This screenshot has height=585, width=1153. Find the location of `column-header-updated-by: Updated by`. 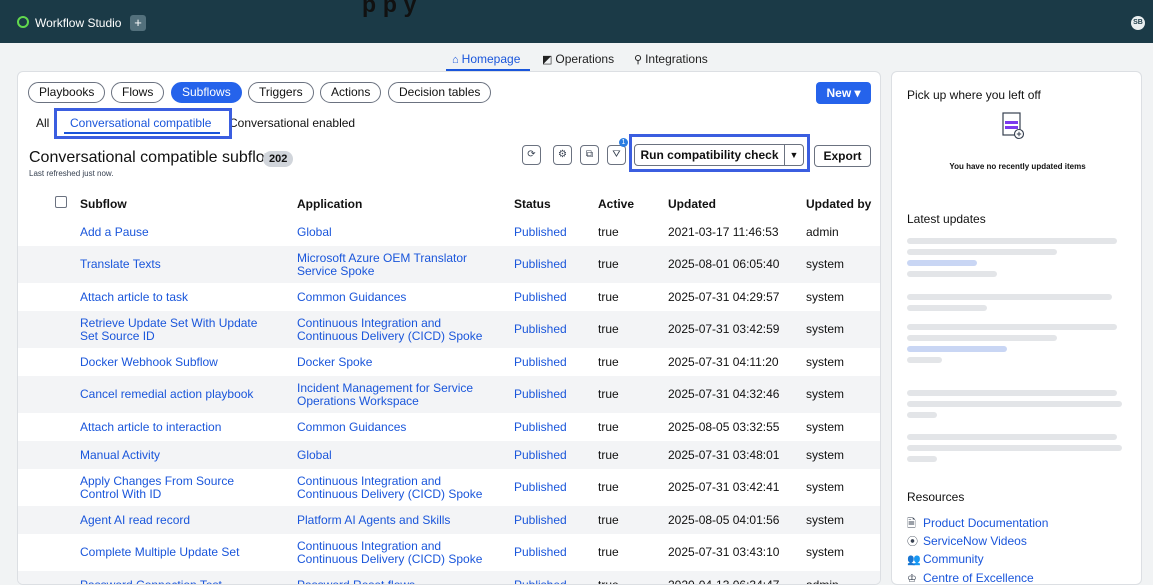

column-header-updated-by: Updated by is located at coordinates (838, 204).